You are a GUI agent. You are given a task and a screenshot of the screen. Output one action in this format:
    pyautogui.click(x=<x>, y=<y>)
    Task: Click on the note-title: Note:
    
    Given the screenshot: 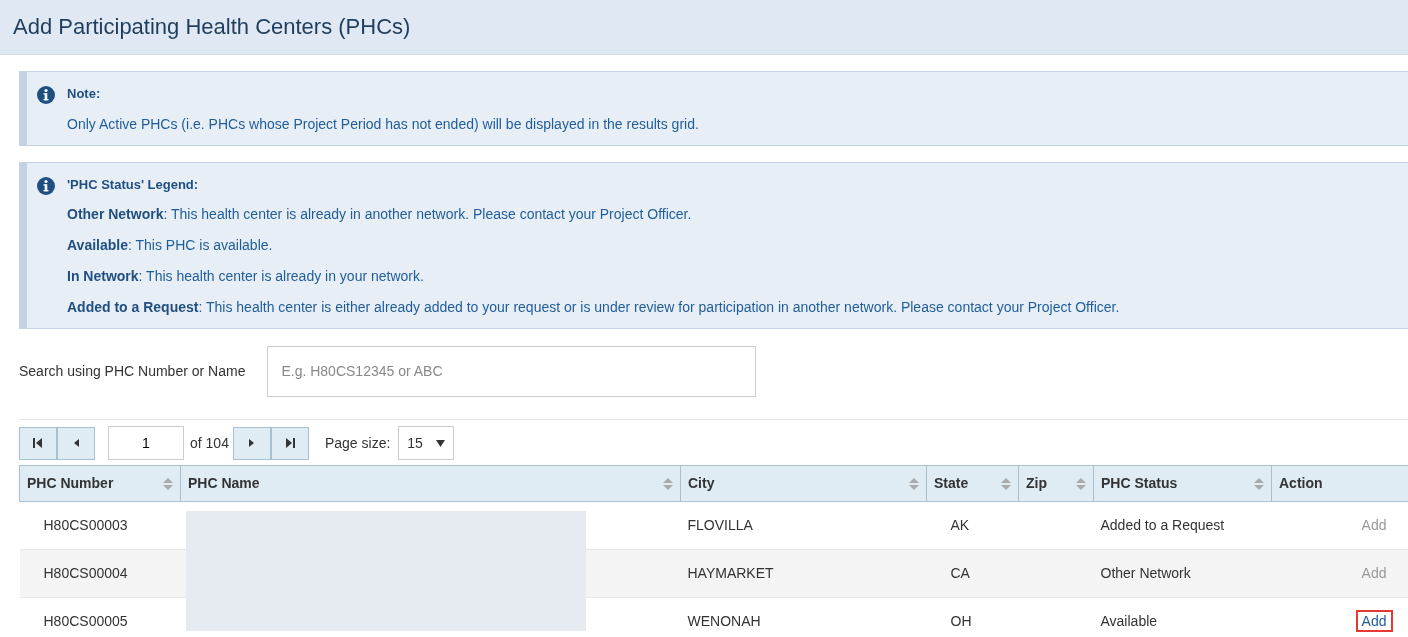 What is the action you would take?
    pyautogui.click(x=84, y=94)
    